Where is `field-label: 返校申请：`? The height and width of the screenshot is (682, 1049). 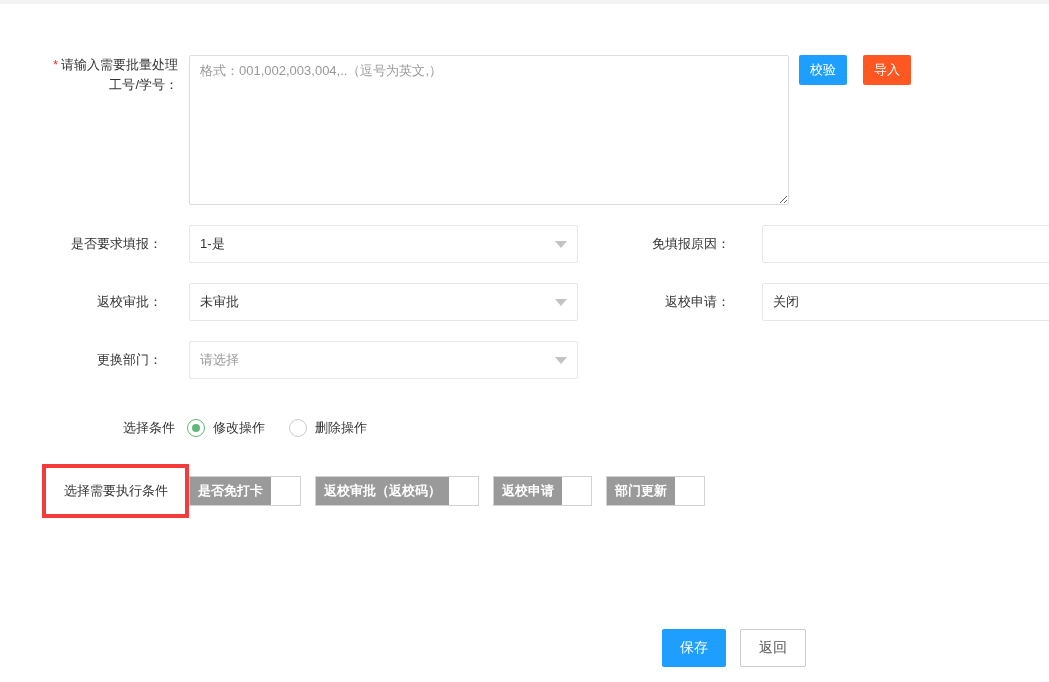 field-label: 返校申请： is located at coordinates (697, 302).